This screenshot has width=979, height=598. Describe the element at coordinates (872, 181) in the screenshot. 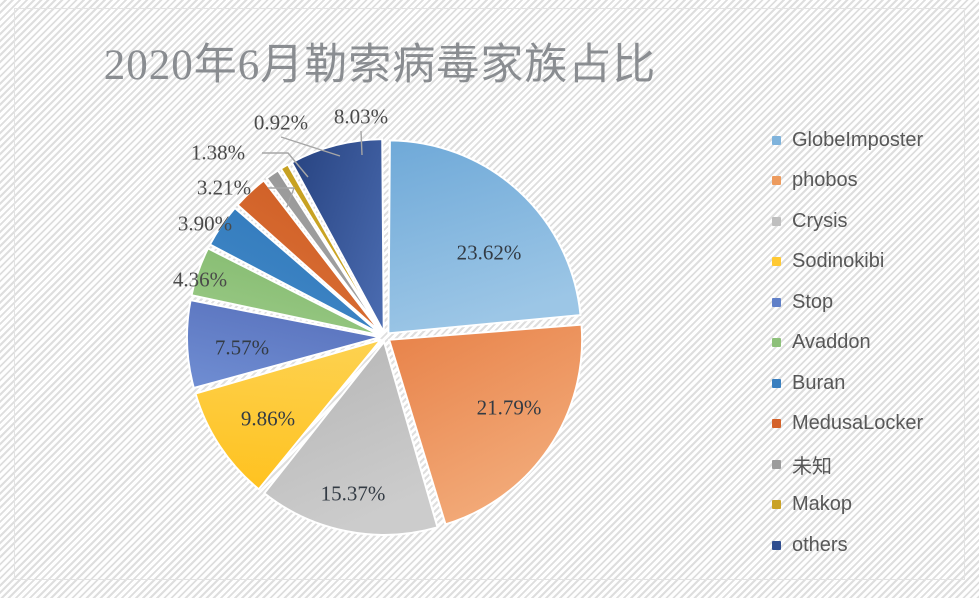

I see `legend-item: phobos` at that location.